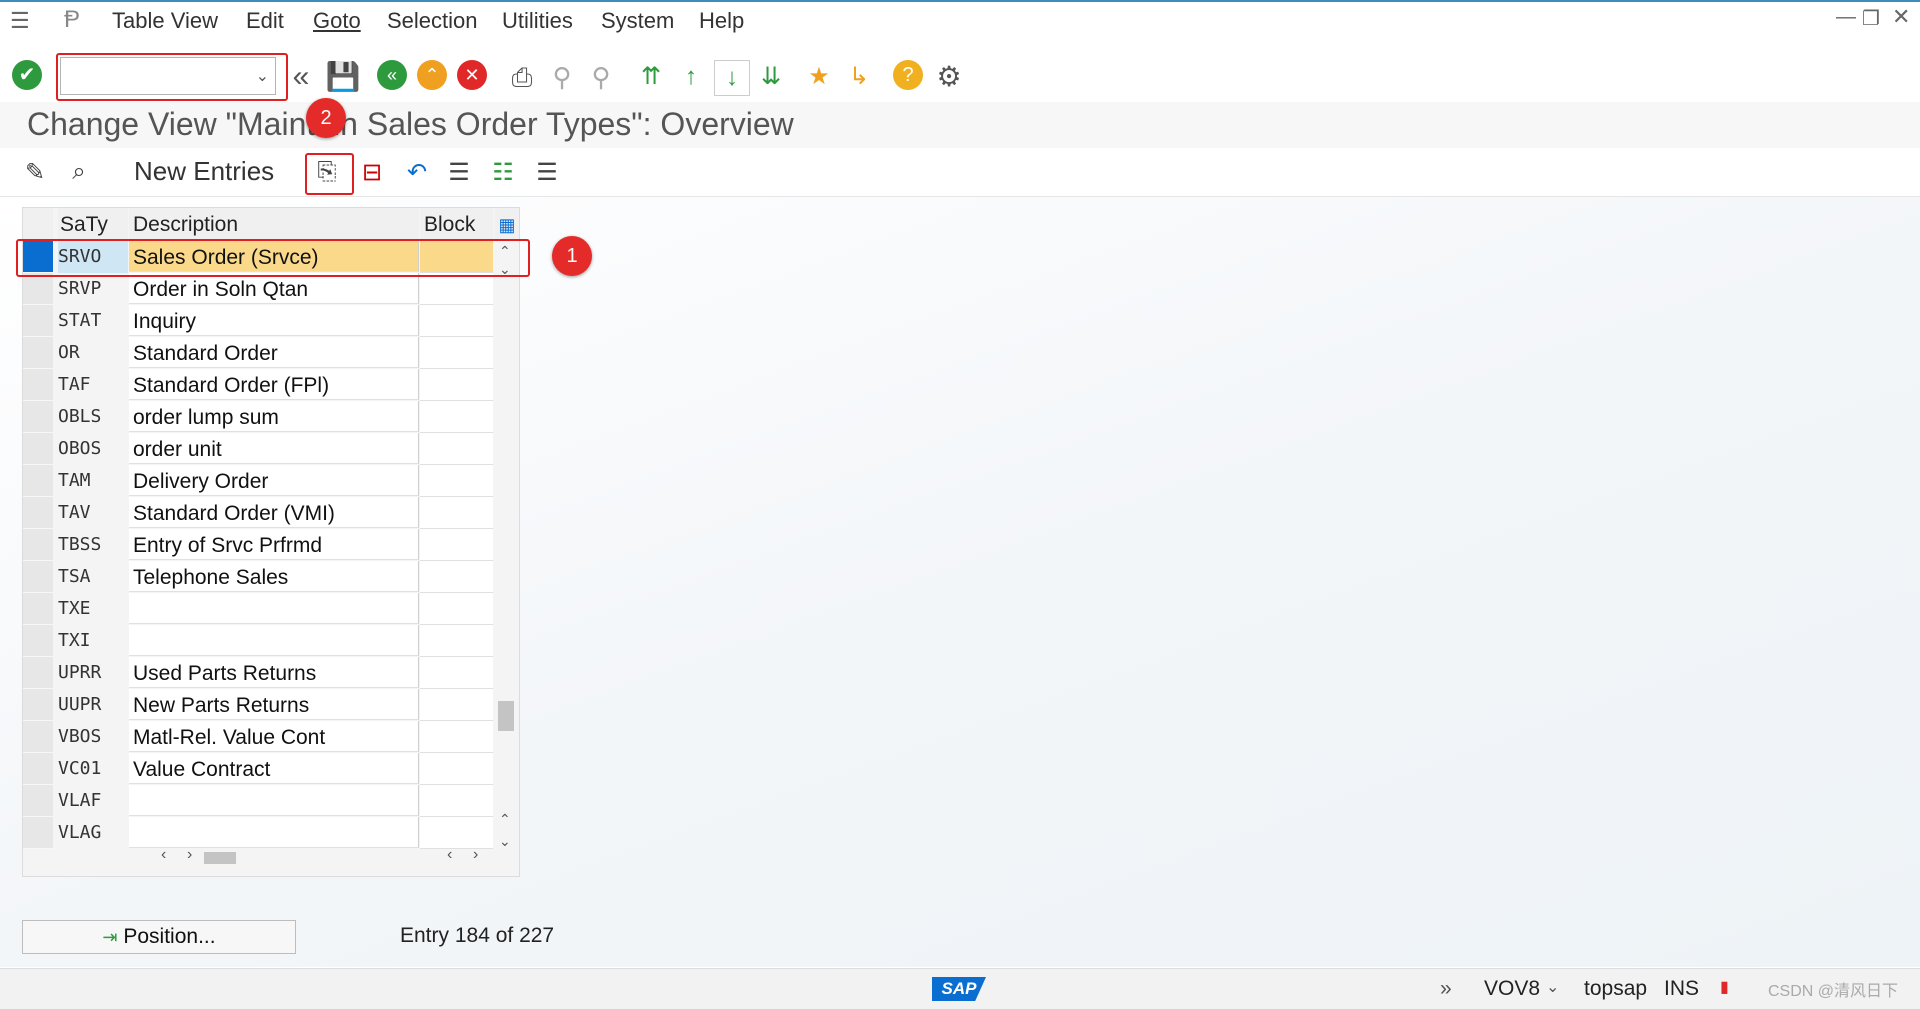 The width and height of the screenshot is (1920, 1009). What do you see at coordinates (601, 77) in the screenshot?
I see `find-next-icon: ⚲` at bounding box center [601, 77].